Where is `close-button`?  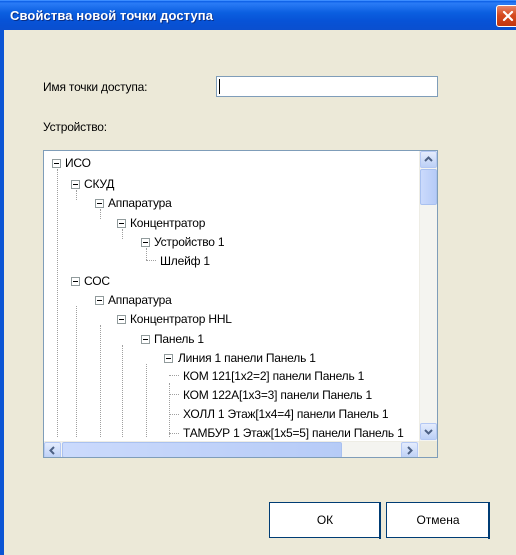 close-button is located at coordinates (506, 16).